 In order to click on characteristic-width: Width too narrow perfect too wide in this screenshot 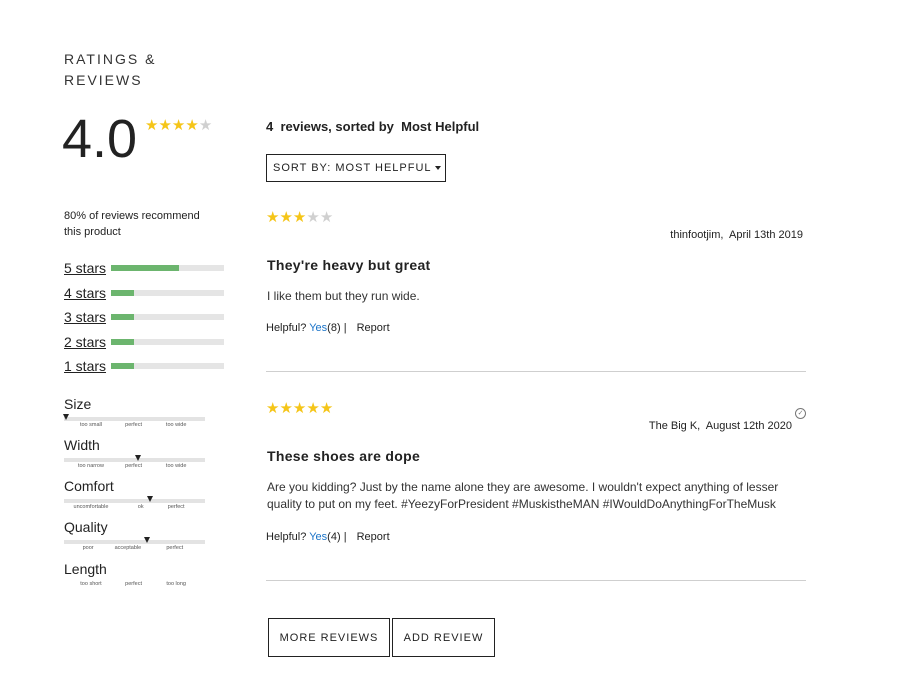, I will do `click(135, 455)`.